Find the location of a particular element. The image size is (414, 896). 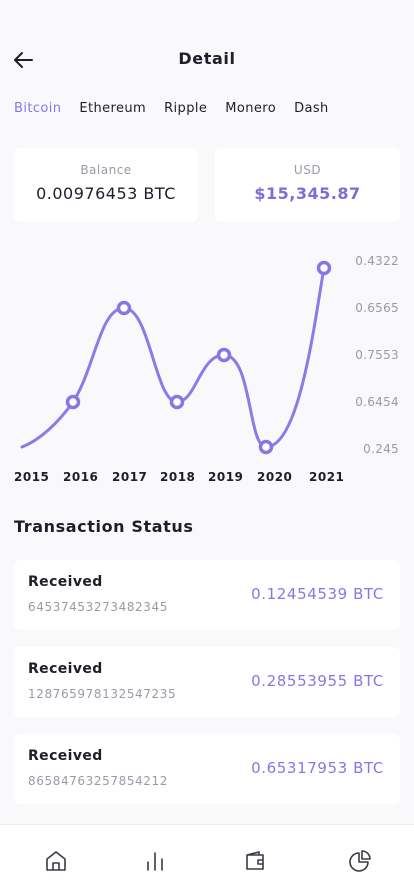

usd-card: USD $15,345.87 is located at coordinates (307, 185).